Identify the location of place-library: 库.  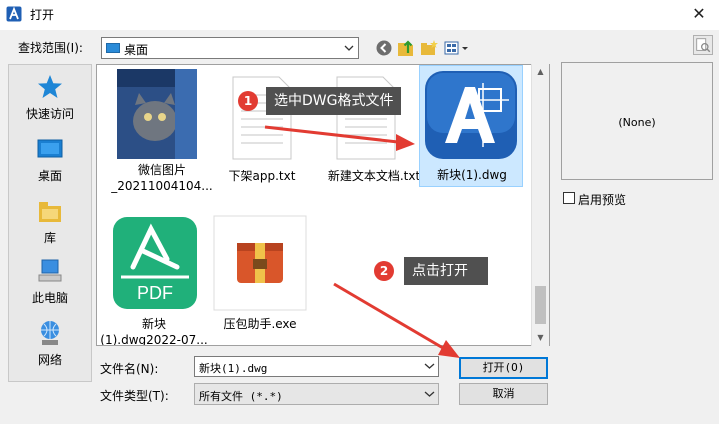
(50, 223).